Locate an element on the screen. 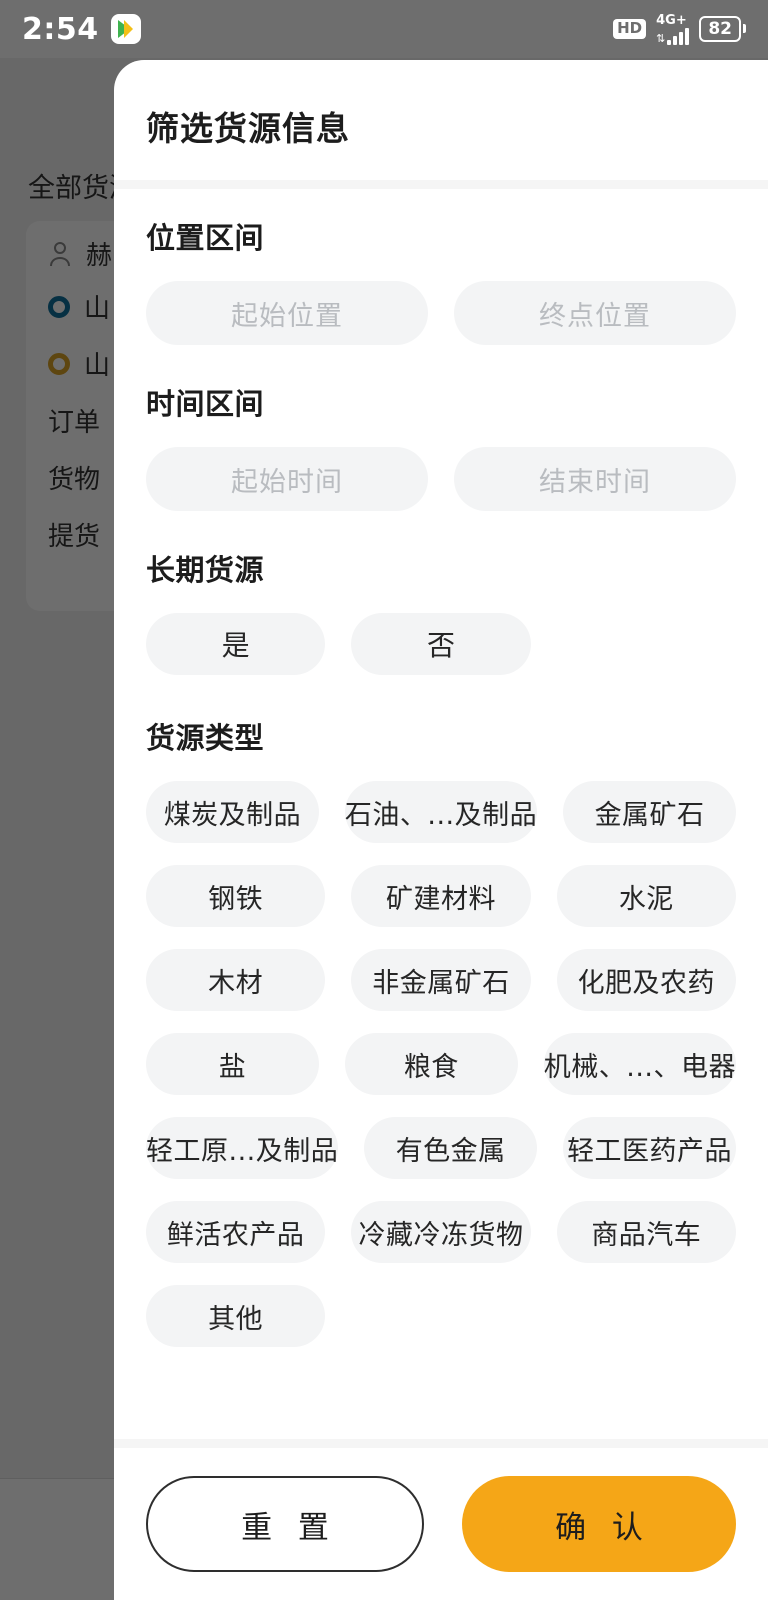  data-transfer-icon: ⇅ is located at coordinates (661, 38).